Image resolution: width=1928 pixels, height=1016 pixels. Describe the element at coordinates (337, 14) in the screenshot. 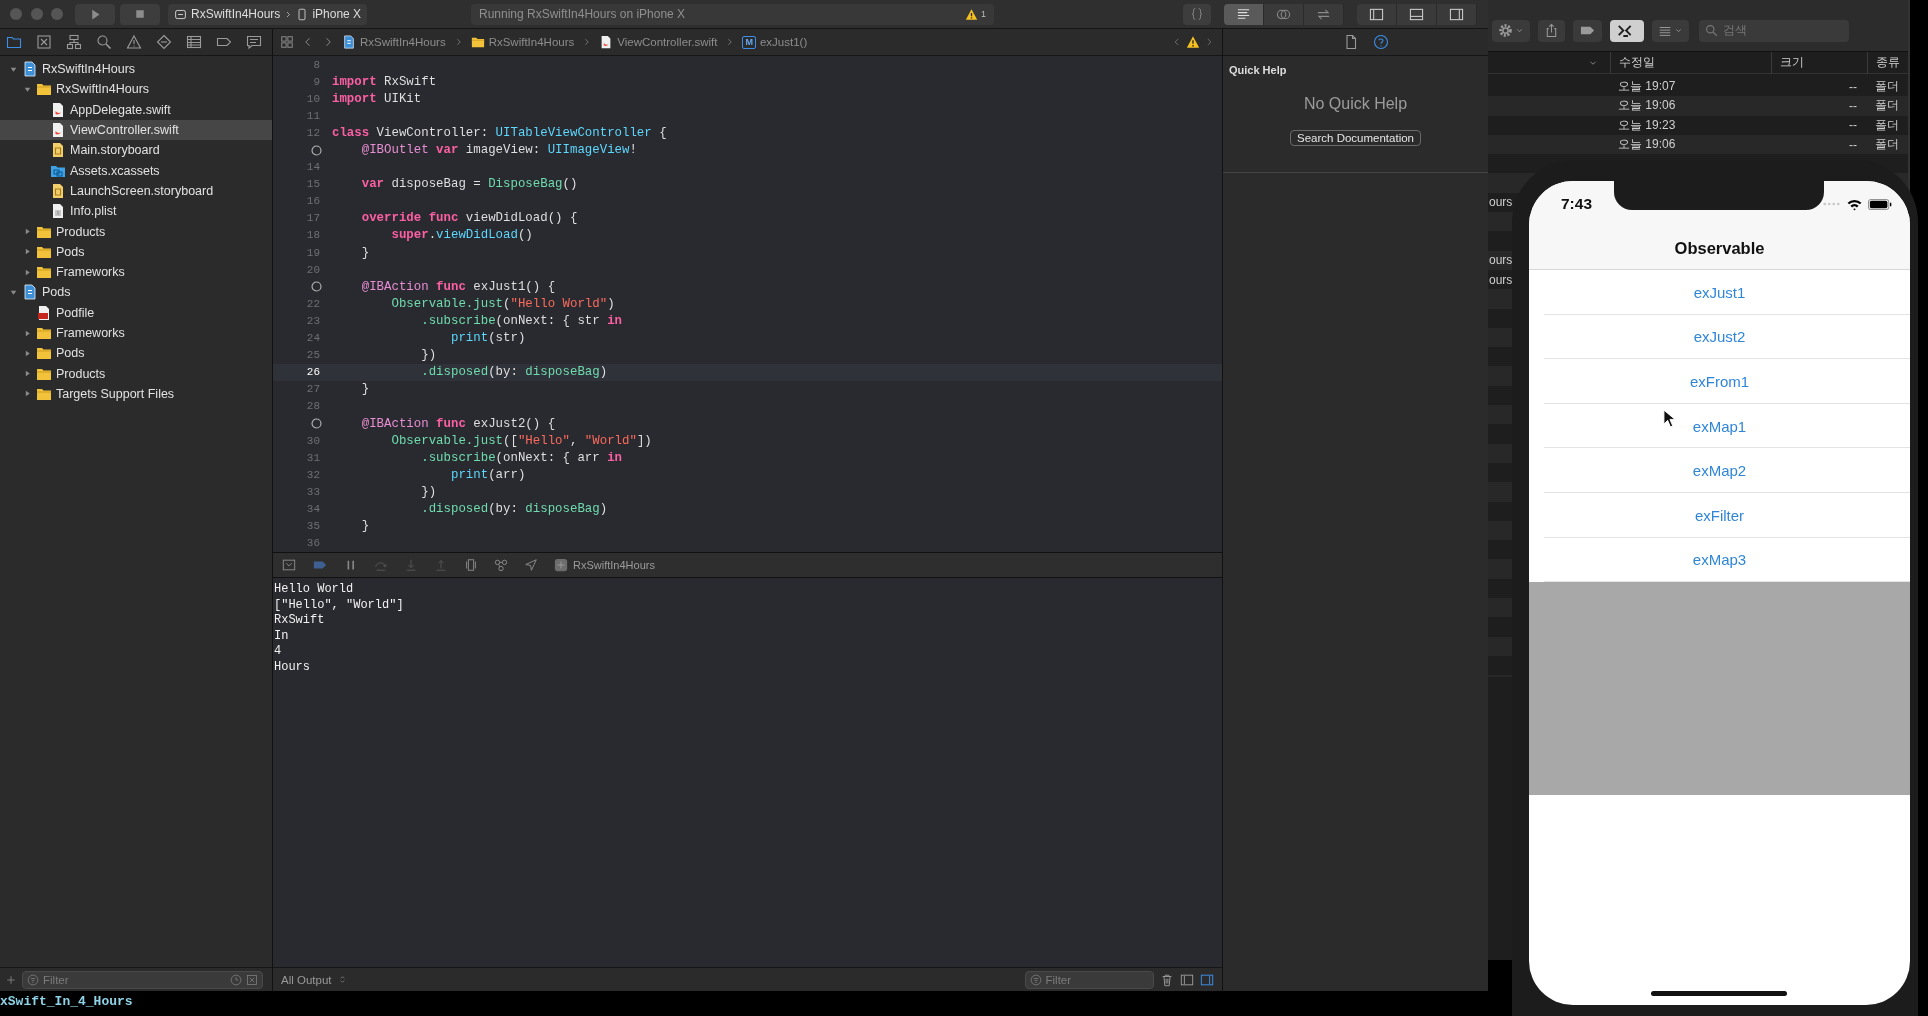

I see `device-name: iPhone X` at that location.